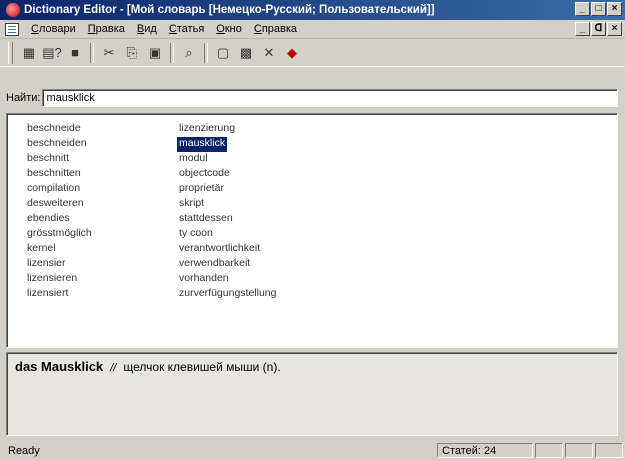 The width and height of the screenshot is (625, 460). I want to click on close-button: ×, so click(614, 9).